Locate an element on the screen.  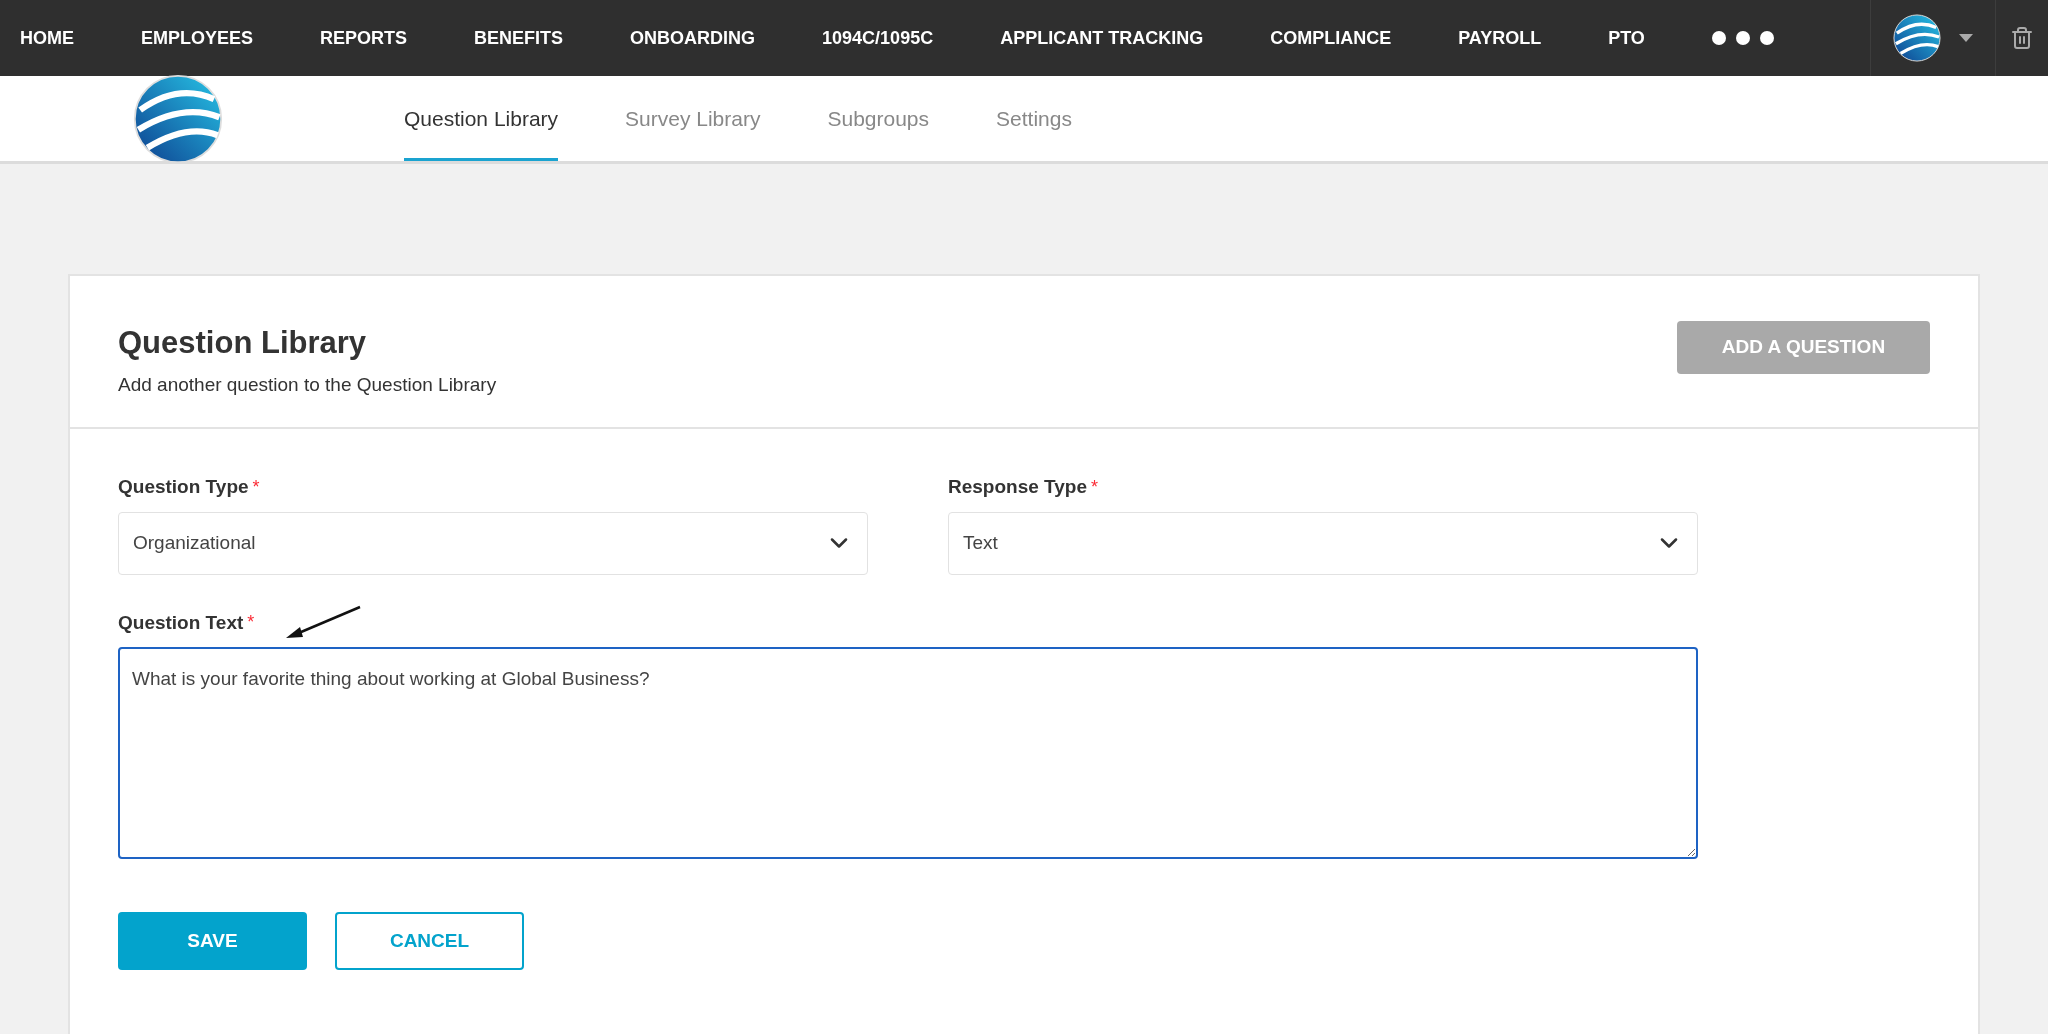
nav-link: BENEFITS is located at coordinates (519, 38).